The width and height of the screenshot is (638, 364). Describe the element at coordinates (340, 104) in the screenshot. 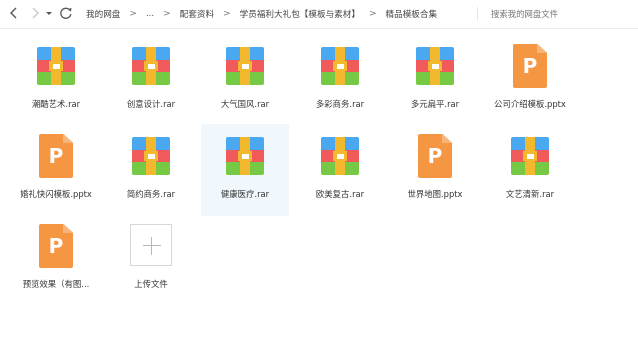

I see `file-name: 多彩商务.rar` at that location.